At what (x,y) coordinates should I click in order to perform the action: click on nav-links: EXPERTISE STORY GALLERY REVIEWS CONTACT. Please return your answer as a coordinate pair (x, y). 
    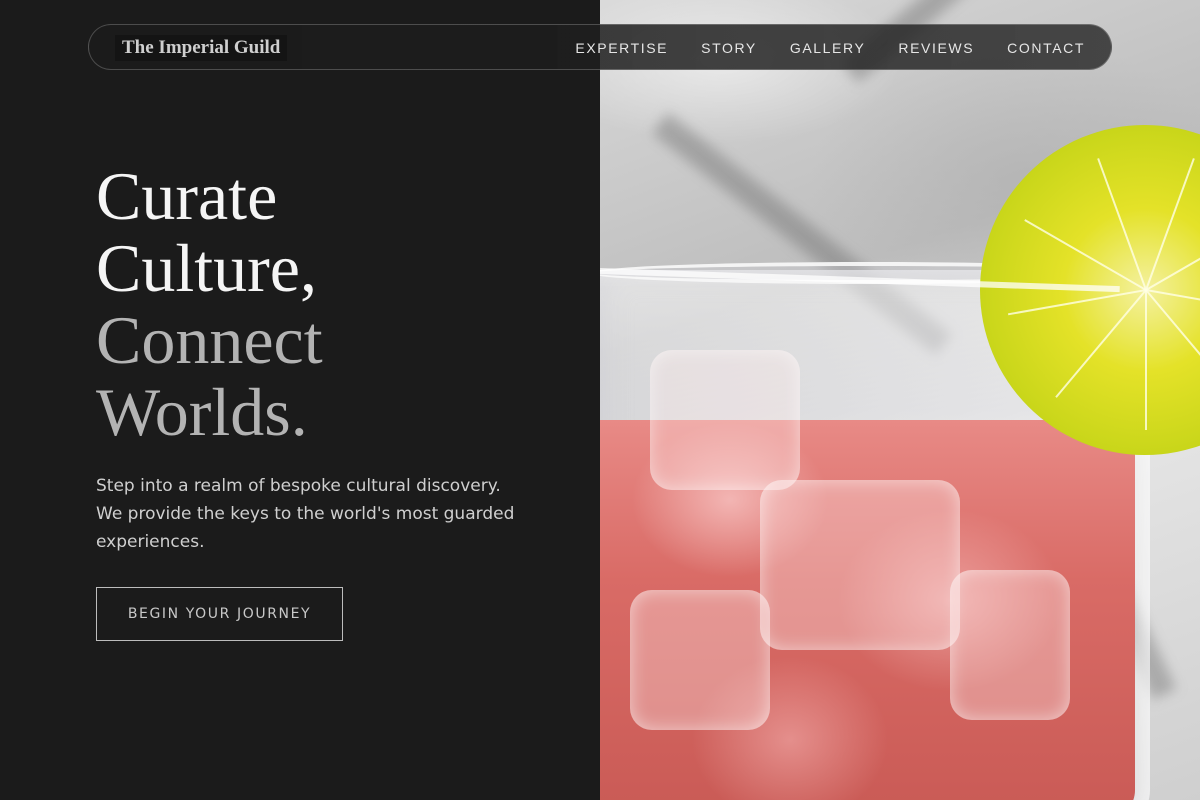
    Looking at the image, I should click on (830, 48).